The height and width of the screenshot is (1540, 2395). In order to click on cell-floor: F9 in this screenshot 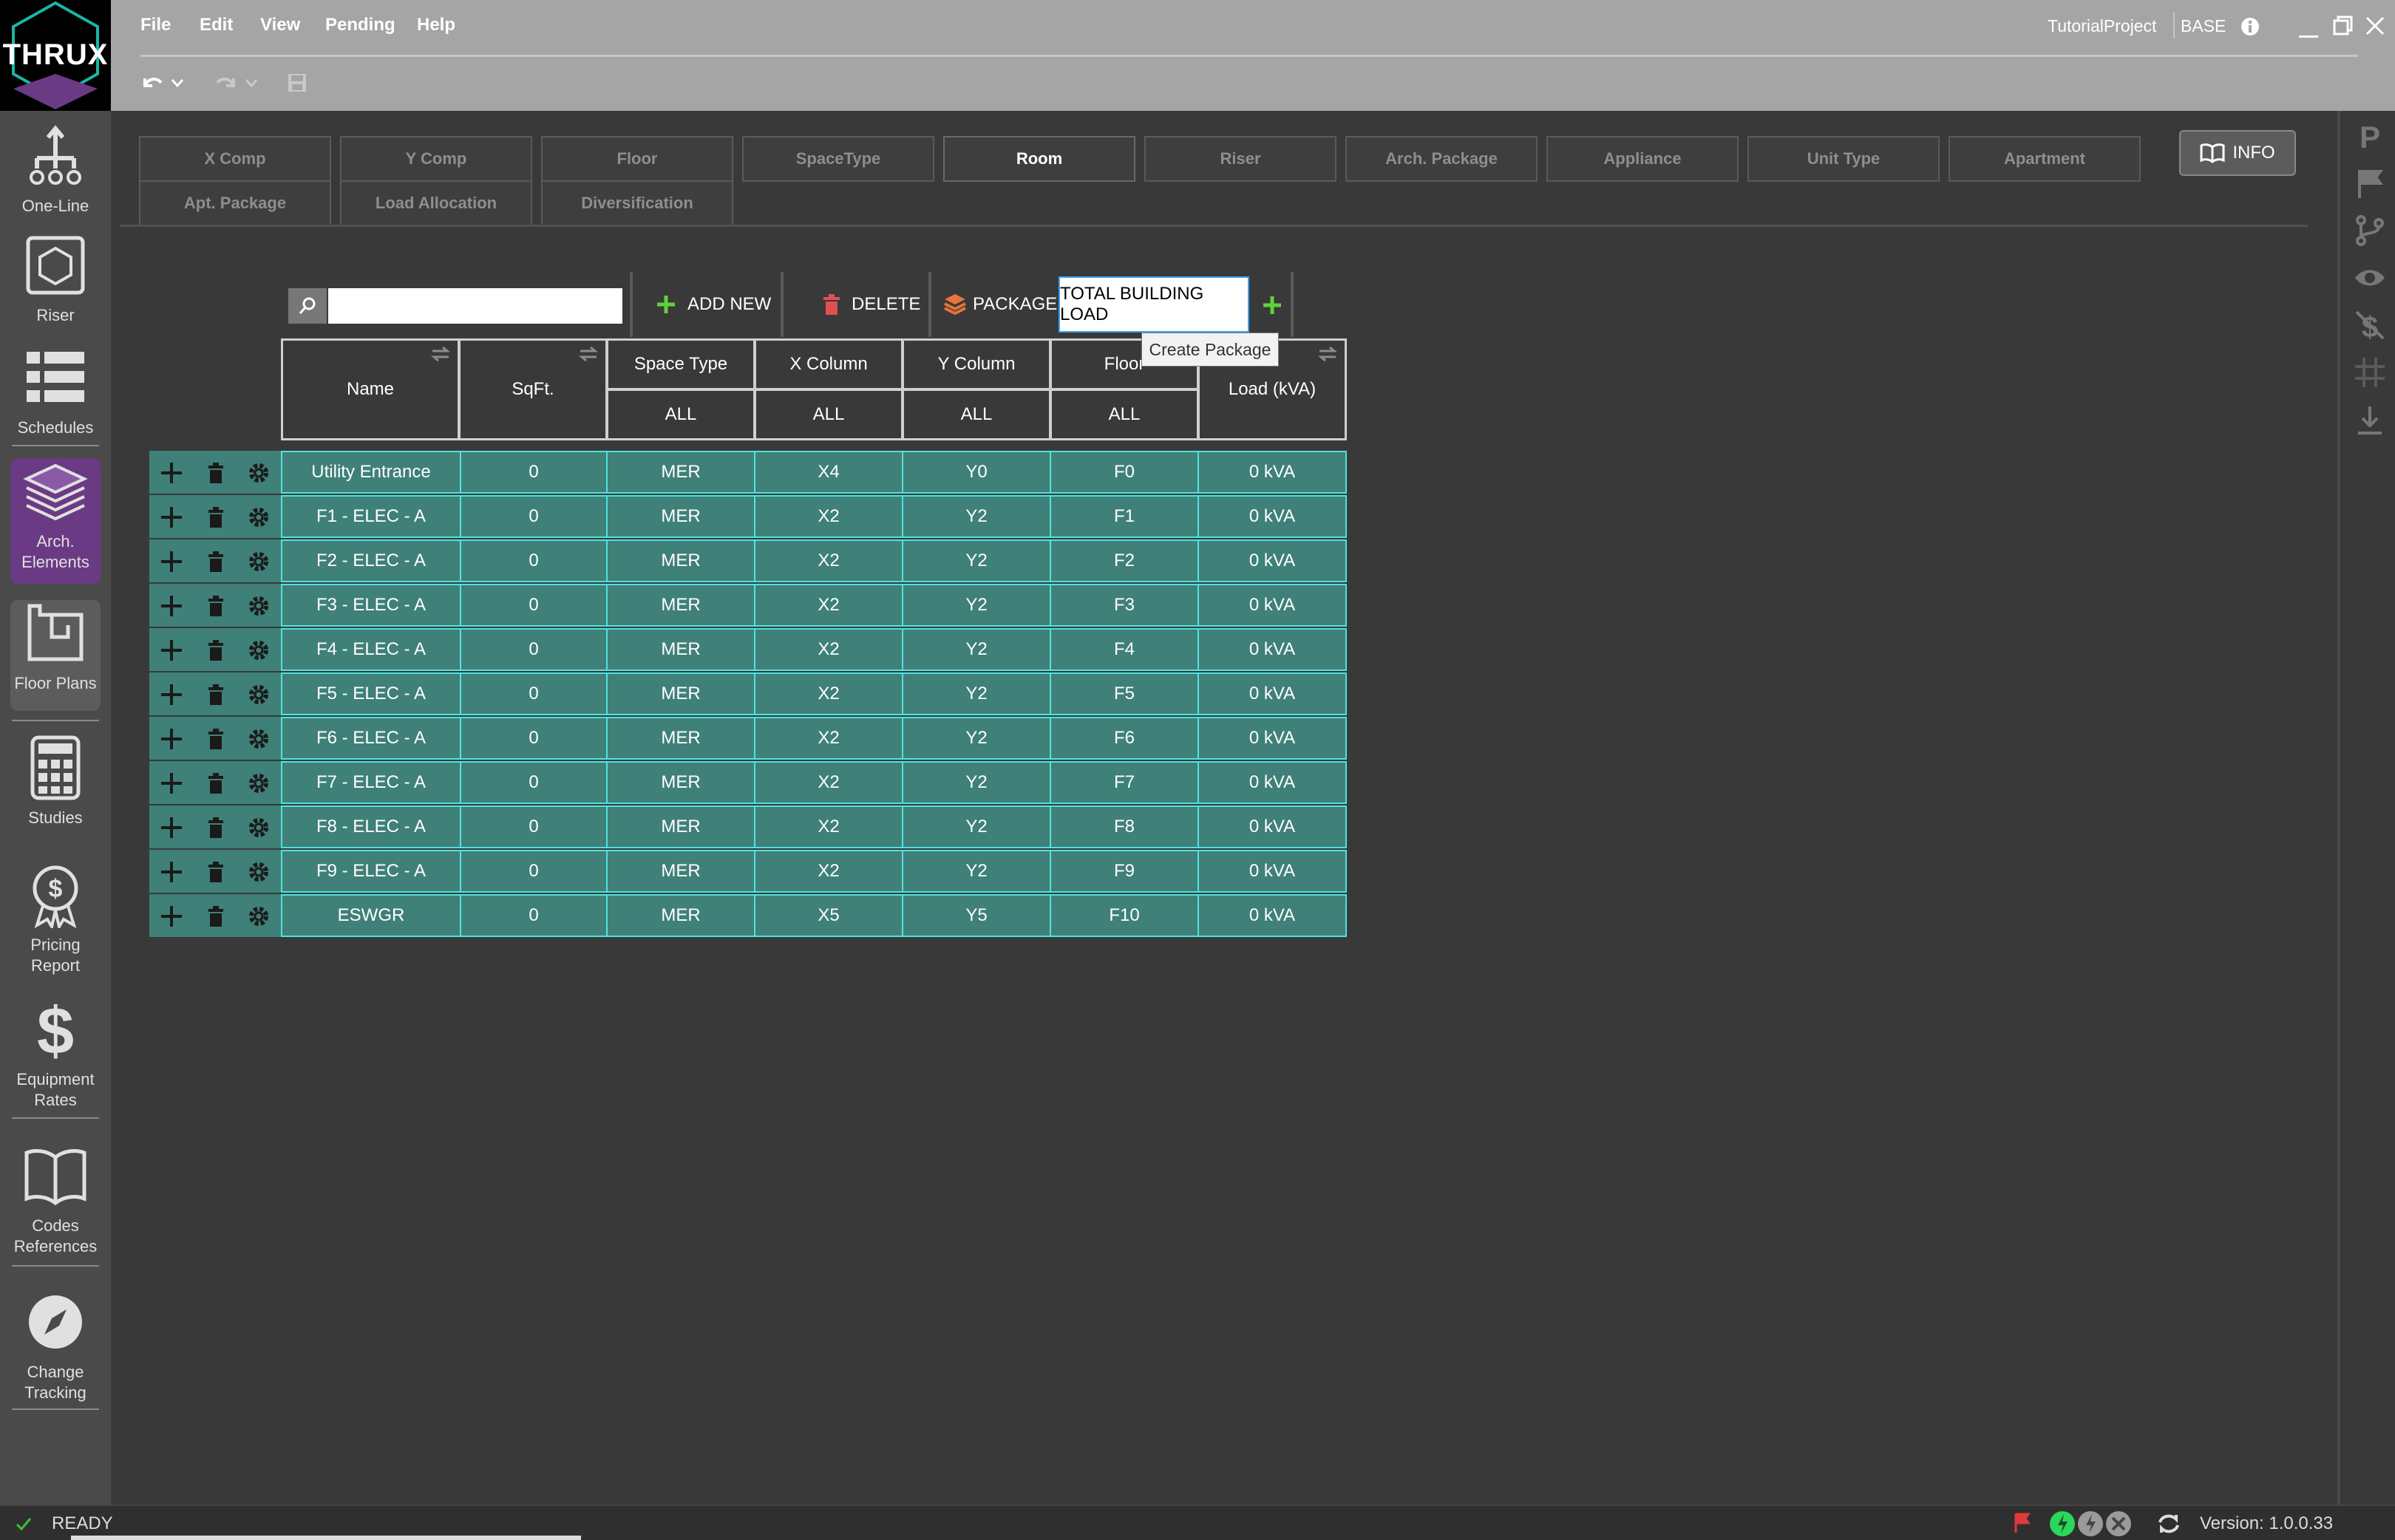, I will do `click(1124, 871)`.